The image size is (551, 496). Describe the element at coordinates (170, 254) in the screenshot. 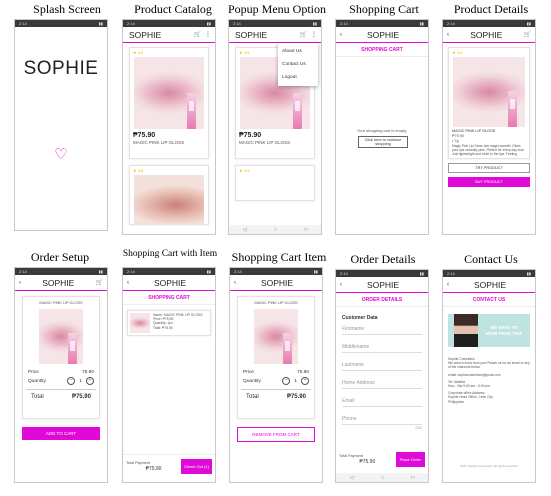

I see `caption-cart-with-item: Shopping Cart with Item` at that location.